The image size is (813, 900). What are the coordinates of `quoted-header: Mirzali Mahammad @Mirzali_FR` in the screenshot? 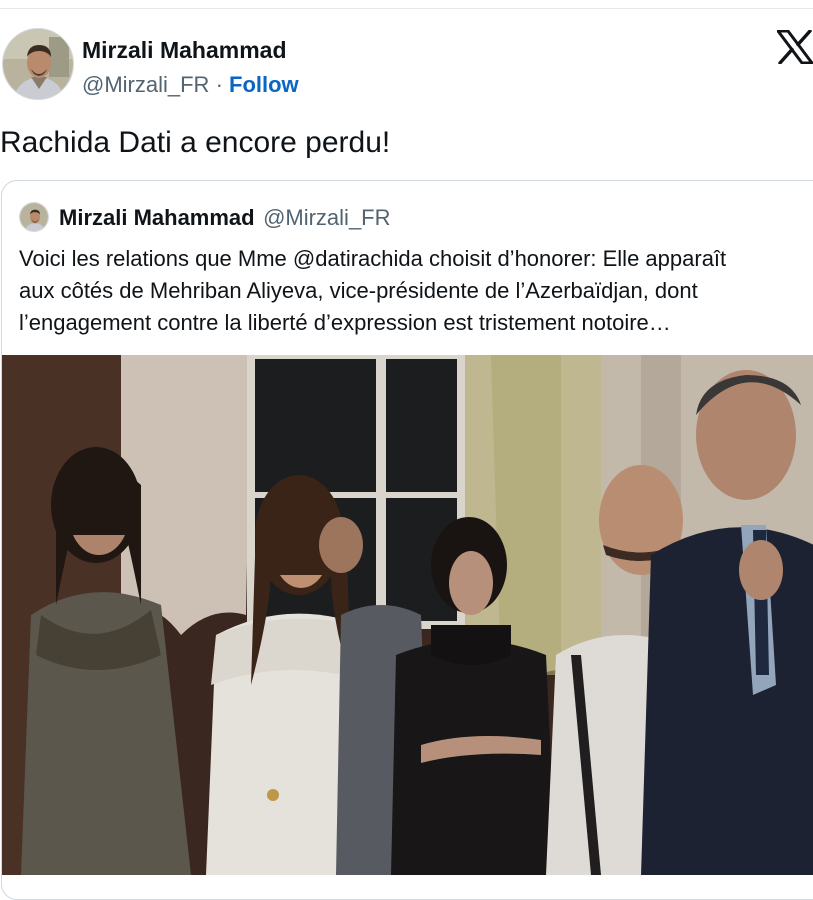 It's located at (225, 219).